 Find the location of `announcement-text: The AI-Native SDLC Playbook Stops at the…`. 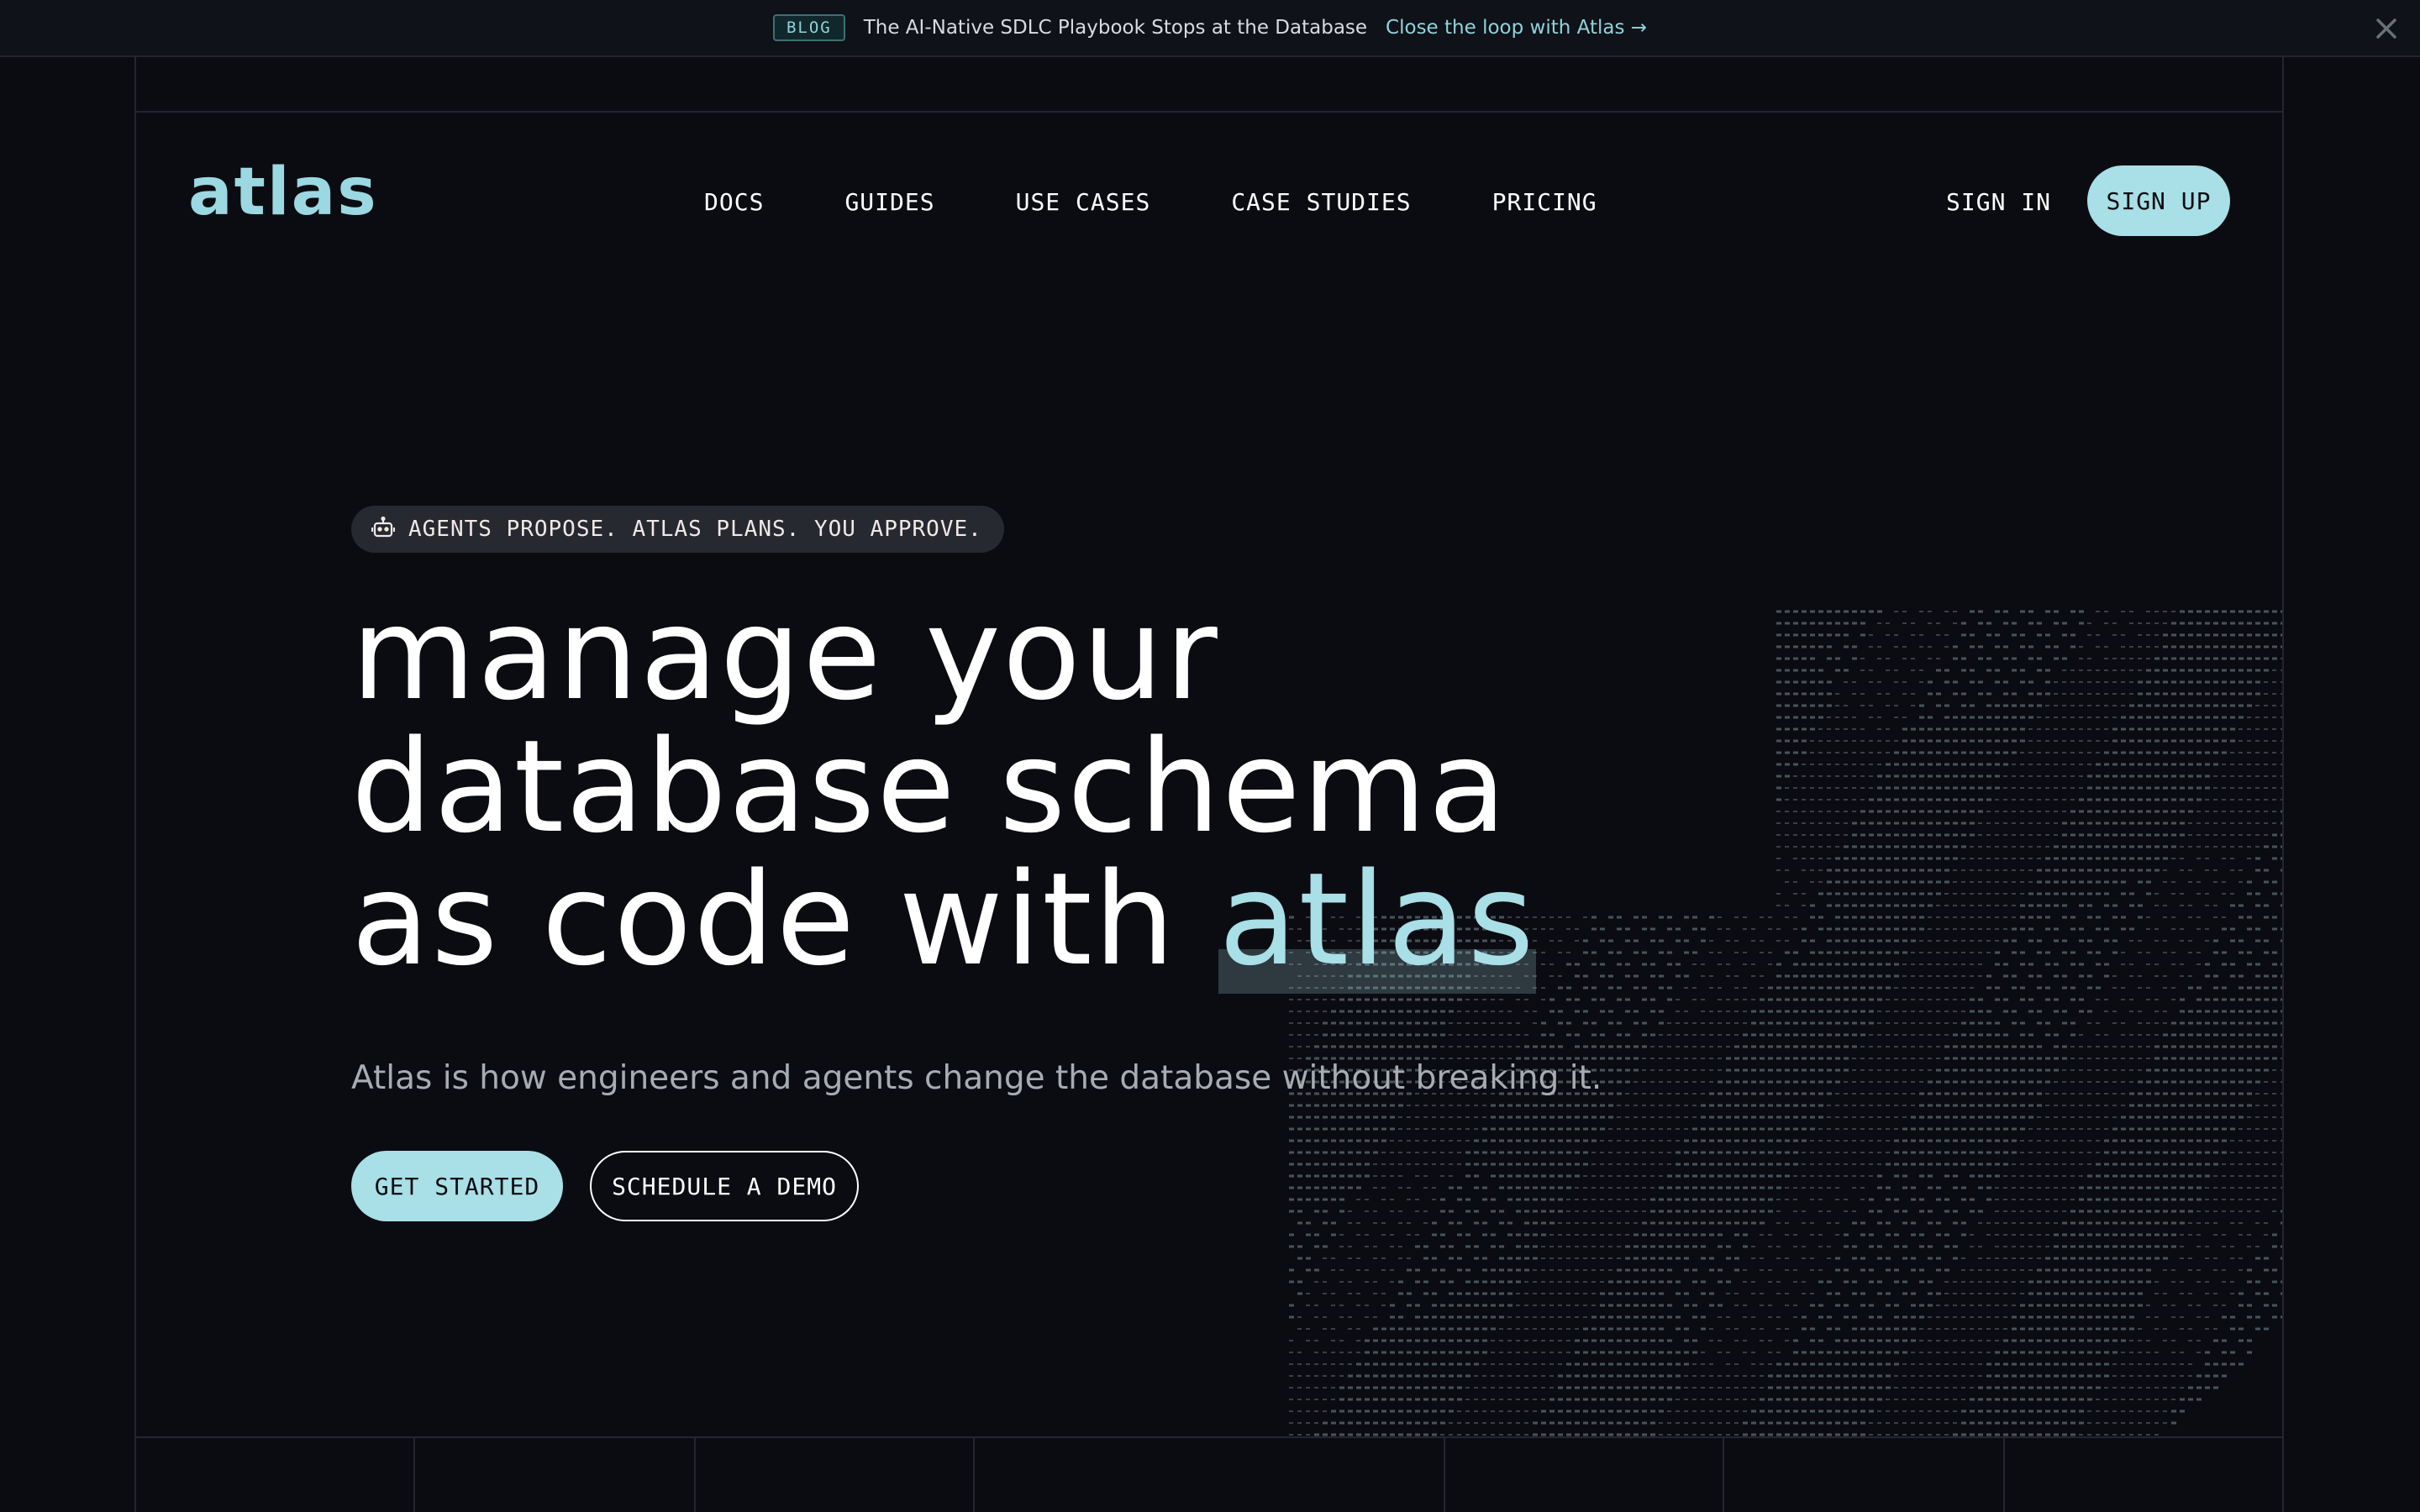

announcement-text: The AI-Native SDLC Playbook Stops at the… is located at coordinates (1115, 28).